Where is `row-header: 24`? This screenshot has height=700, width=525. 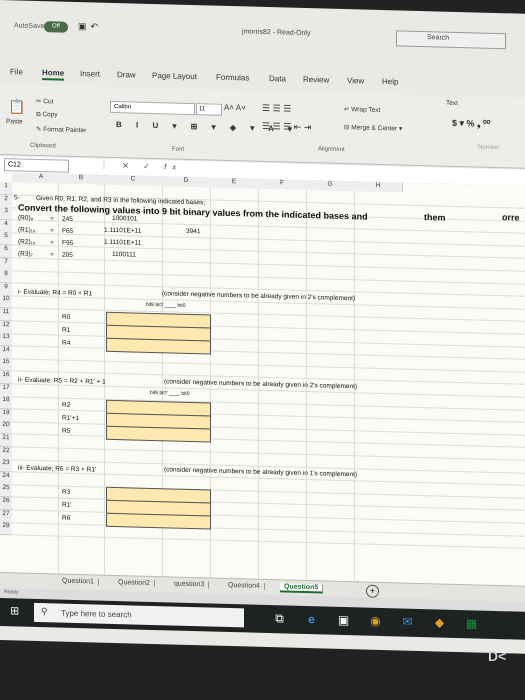
row-header: 24 is located at coordinates (6, 478).